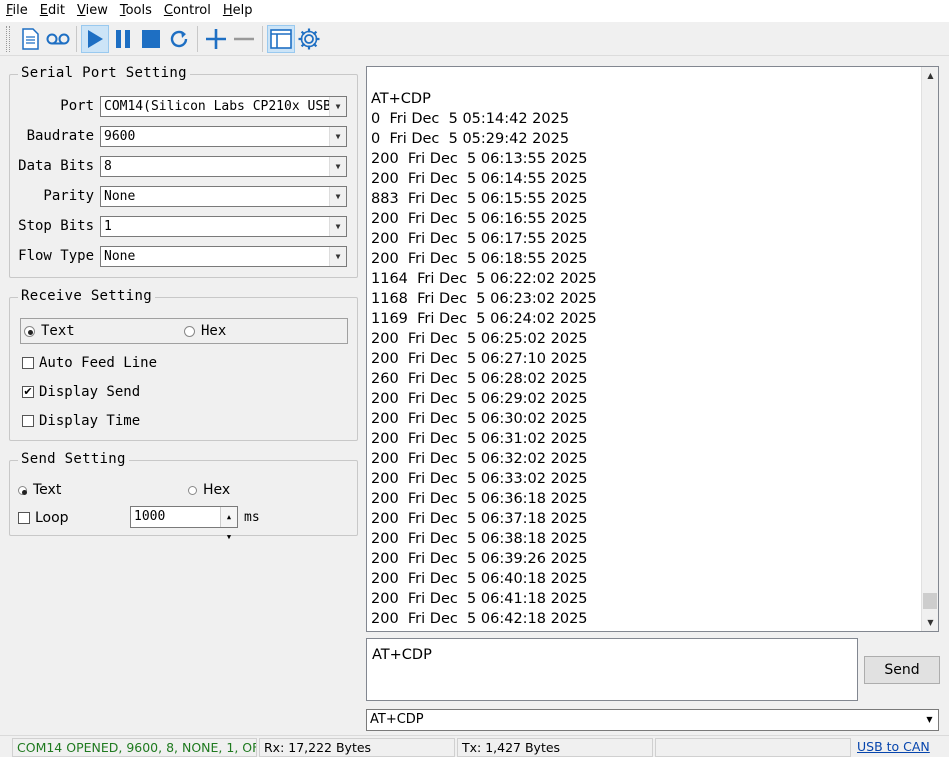 The image size is (949, 757). I want to click on scroll-up-icon: ▲, so click(930, 75).